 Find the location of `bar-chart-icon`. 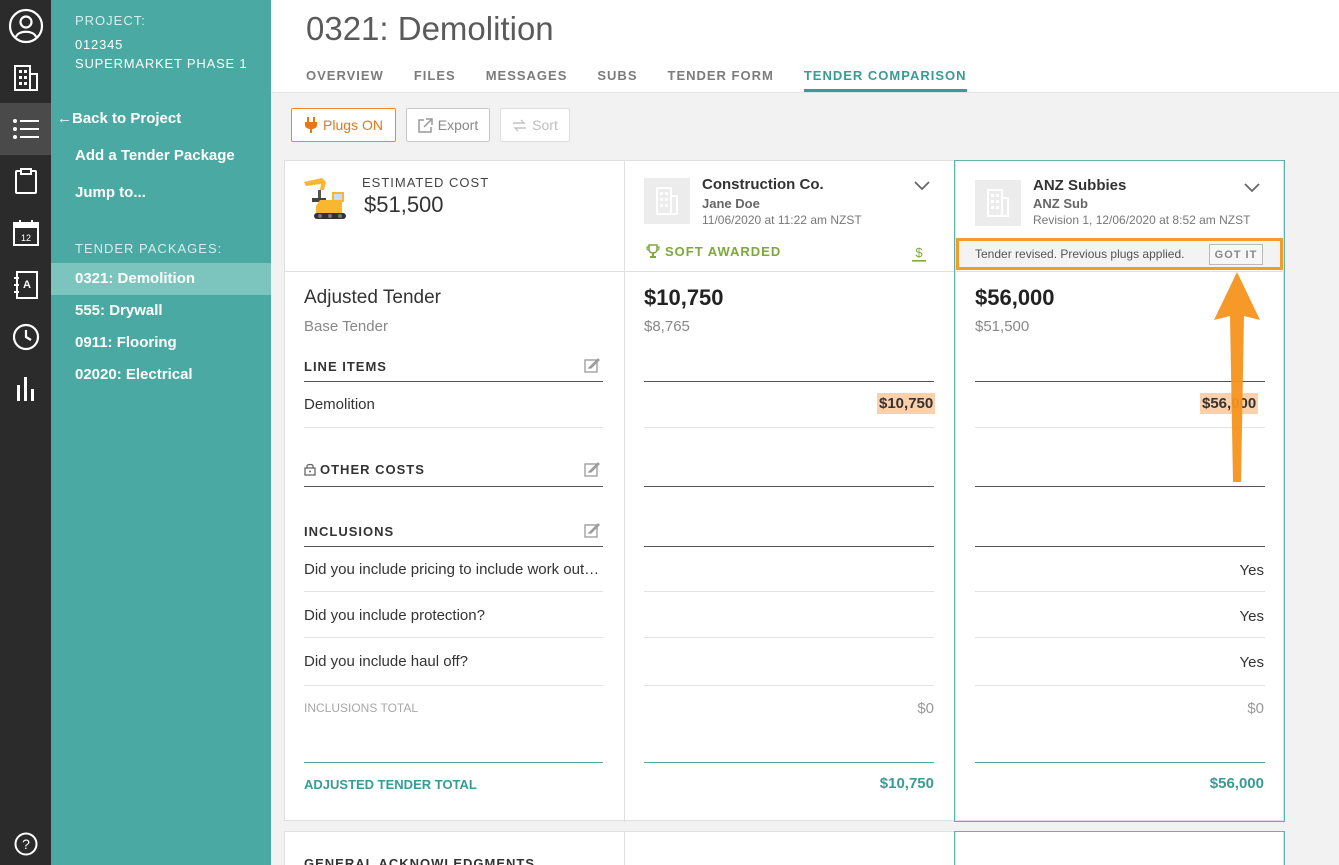

bar-chart-icon is located at coordinates (25, 389).